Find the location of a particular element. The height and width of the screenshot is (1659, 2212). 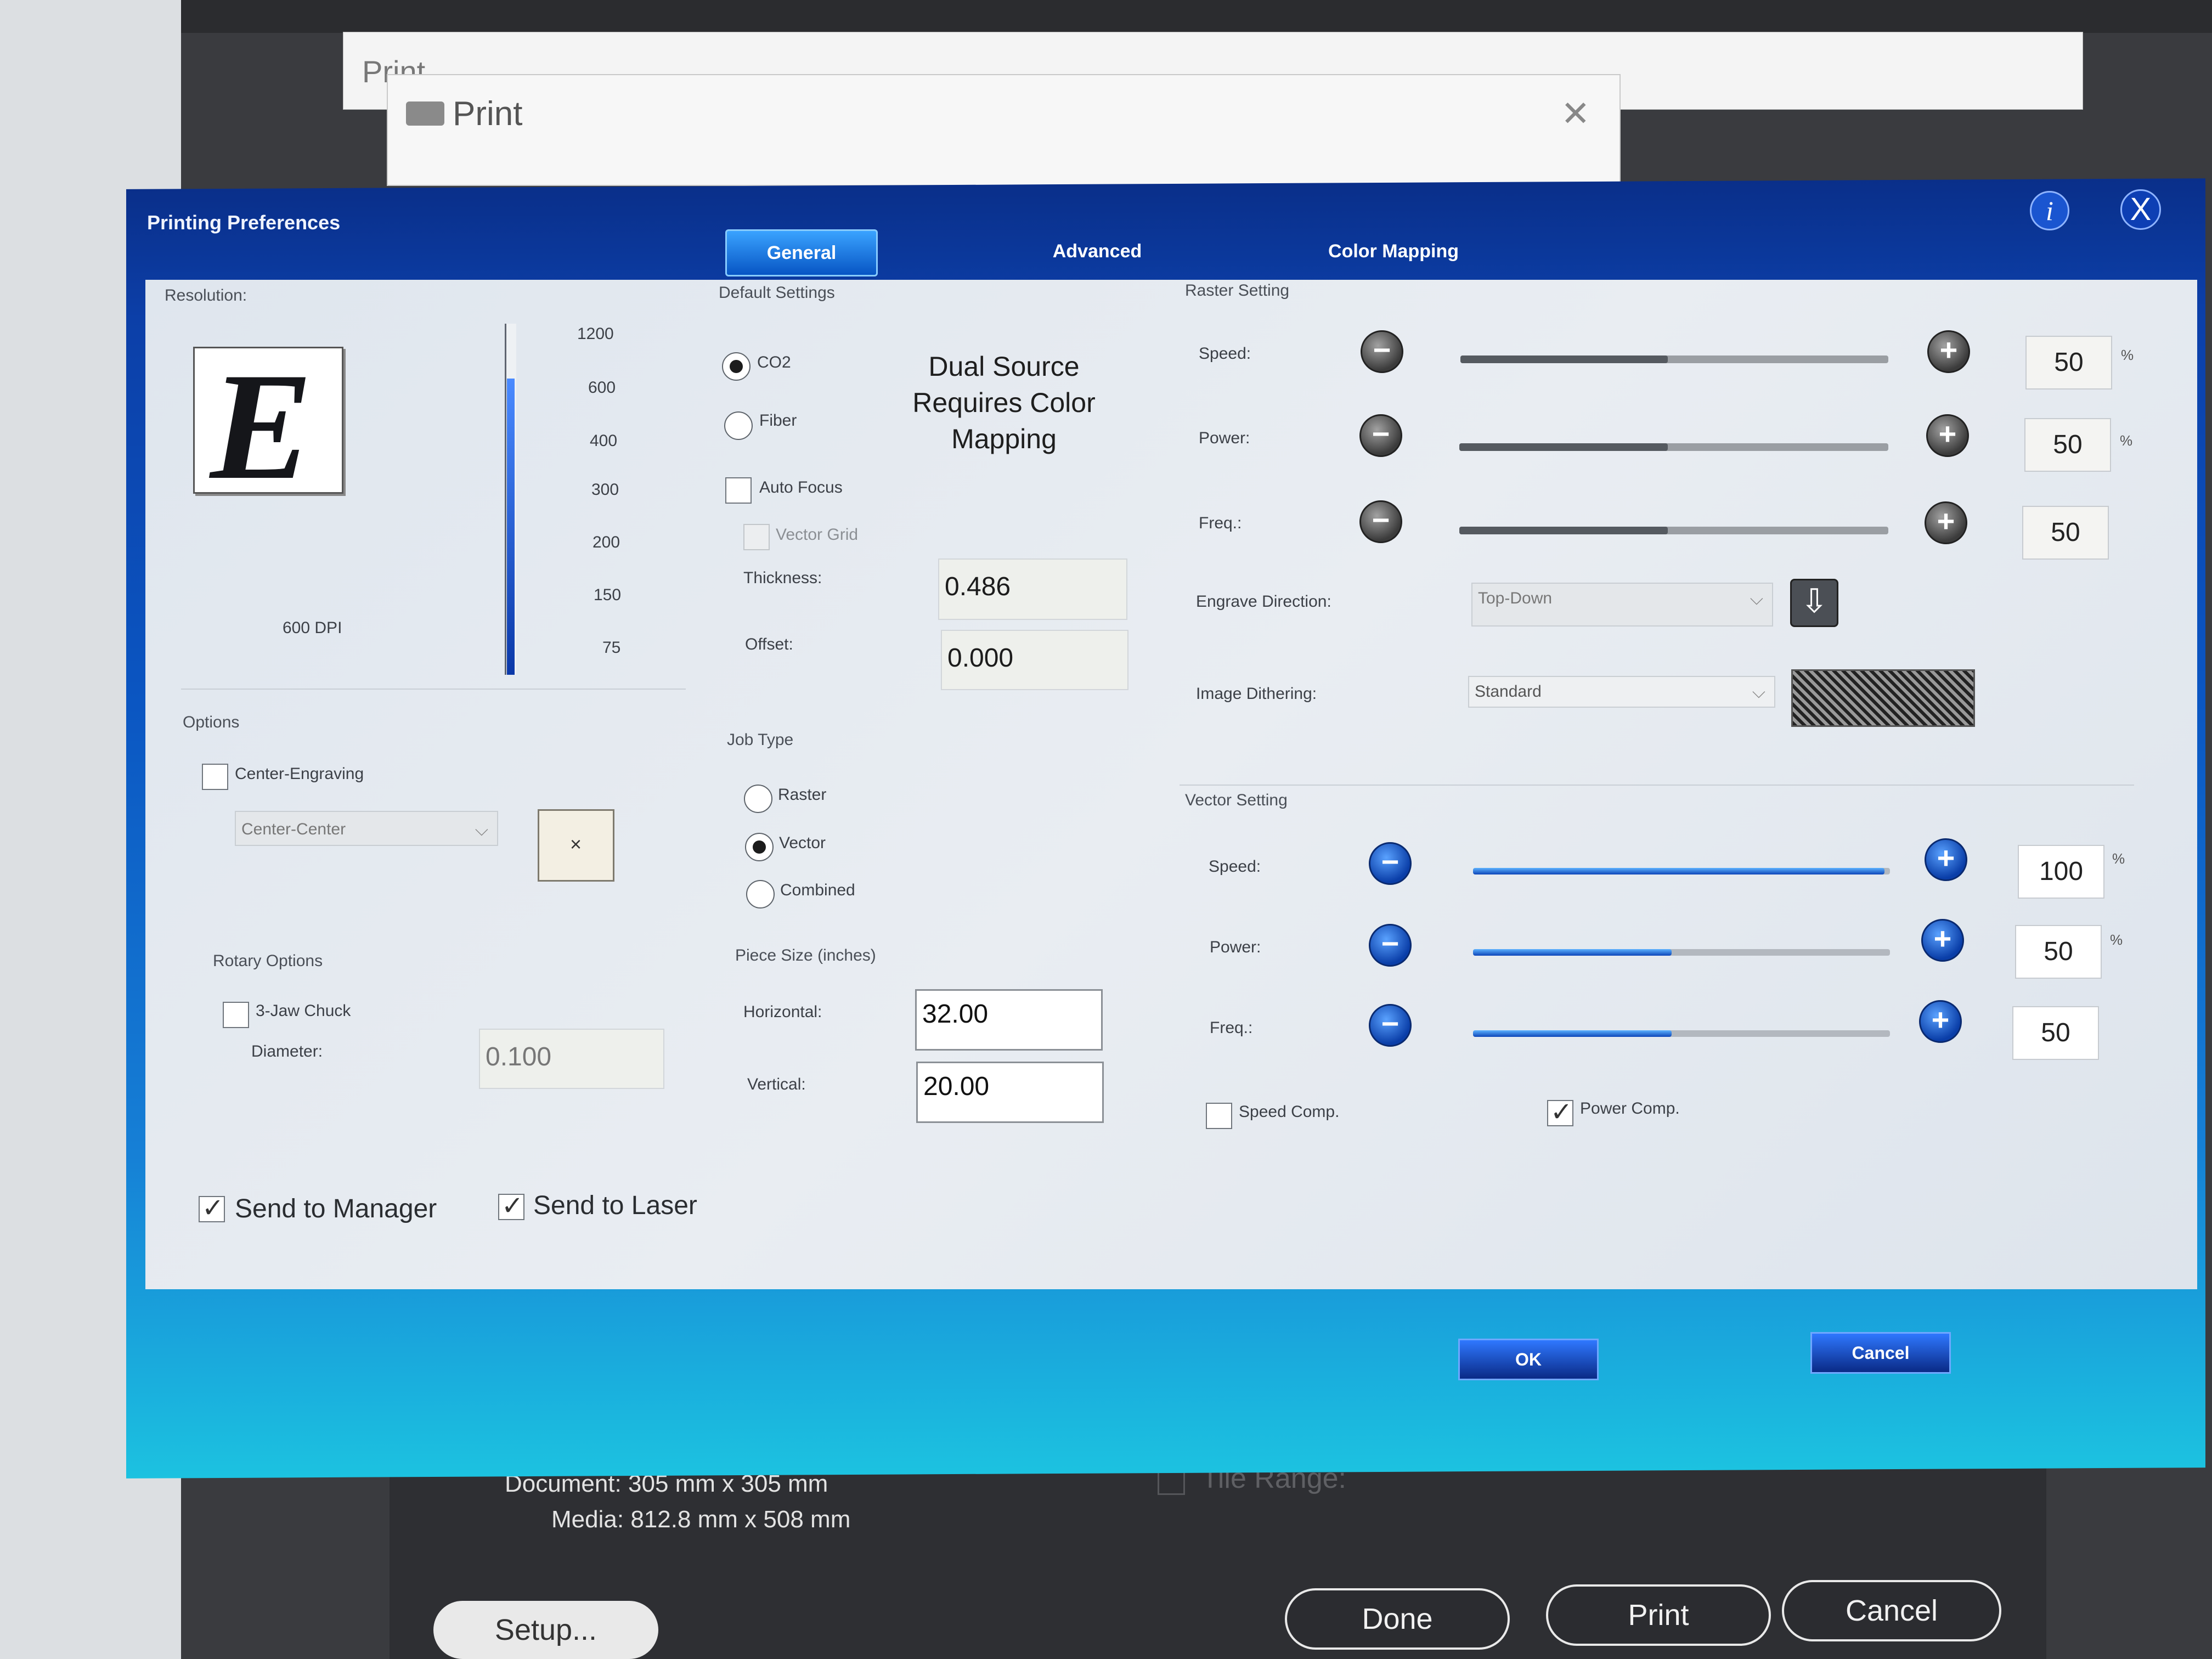

diameter-field: 0.100 is located at coordinates (572, 1059).